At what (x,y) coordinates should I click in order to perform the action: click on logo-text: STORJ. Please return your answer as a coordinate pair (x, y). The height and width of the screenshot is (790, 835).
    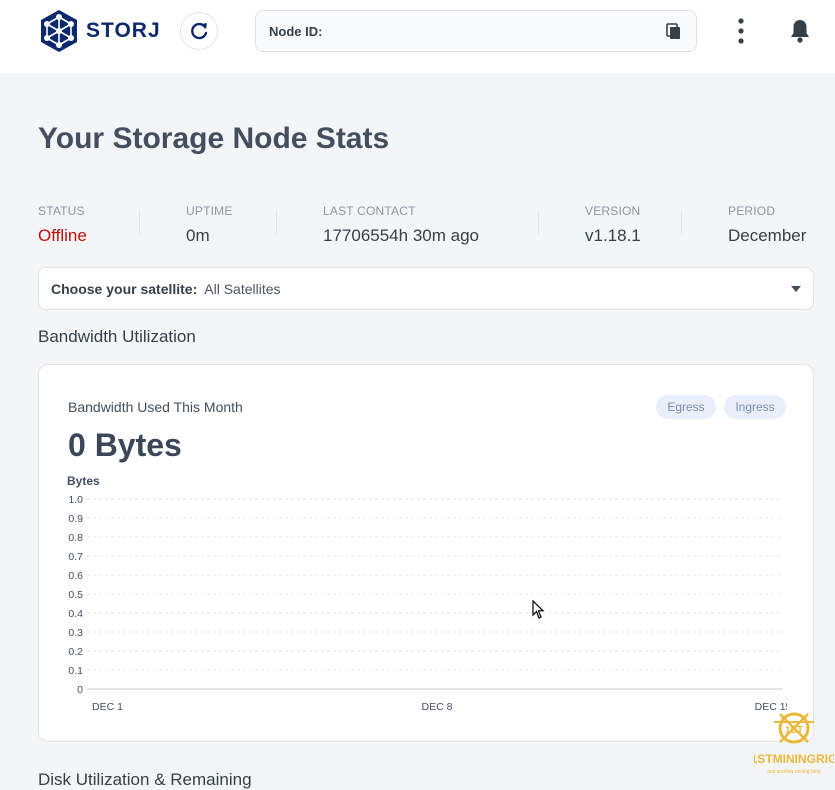
    Looking at the image, I should click on (123, 30).